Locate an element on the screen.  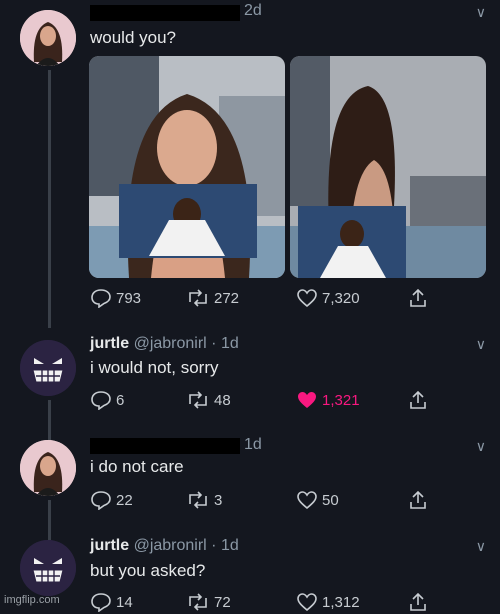
reply-count: 6 is located at coordinates (120, 400).